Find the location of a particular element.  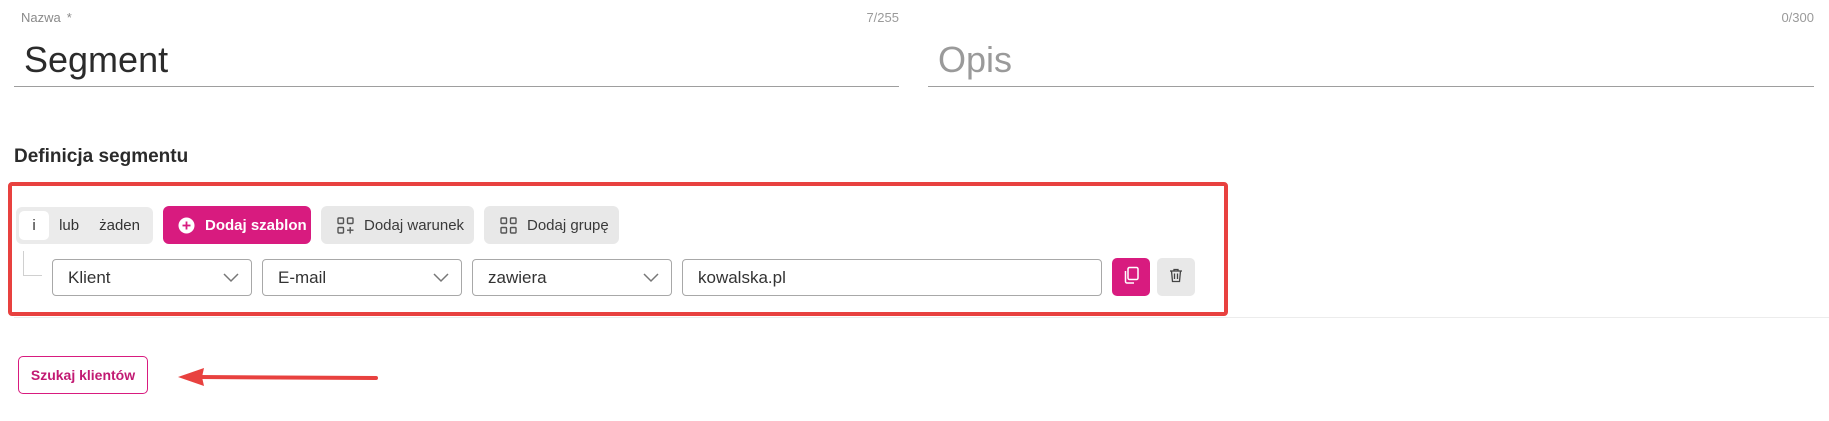

name-label: Nazwa * is located at coordinates (46, 17).